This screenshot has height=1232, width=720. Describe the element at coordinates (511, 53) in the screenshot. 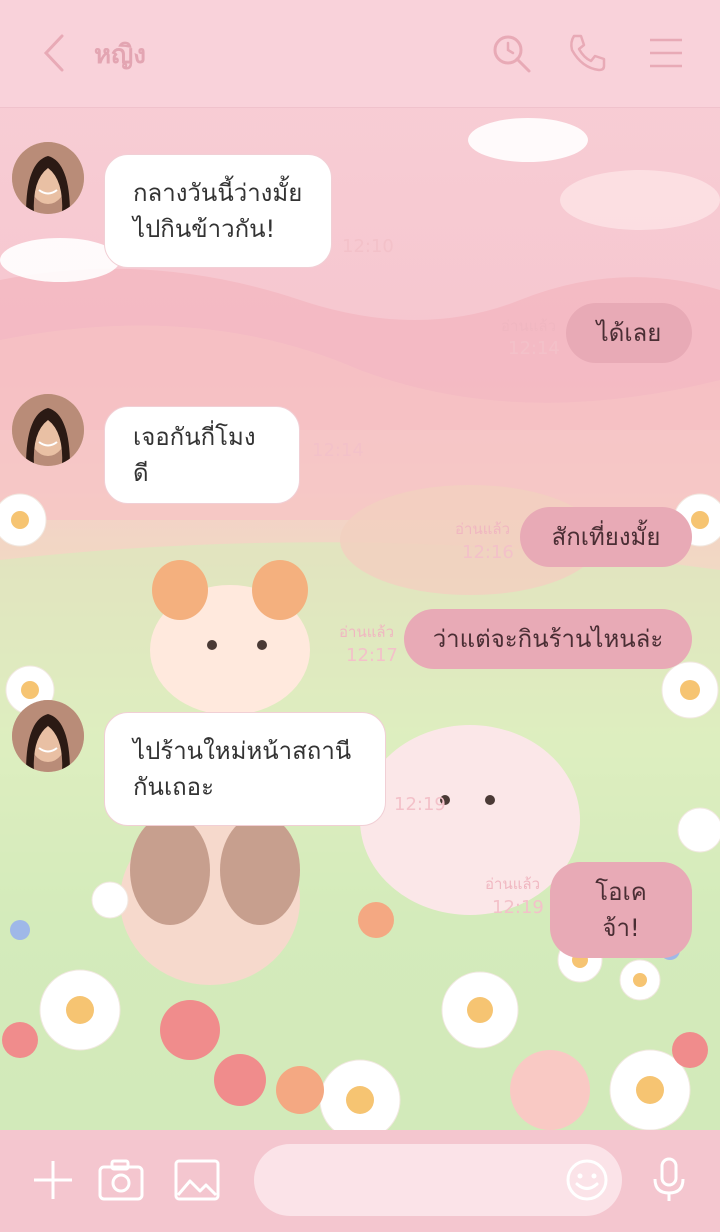

I see `search-icon` at that location.